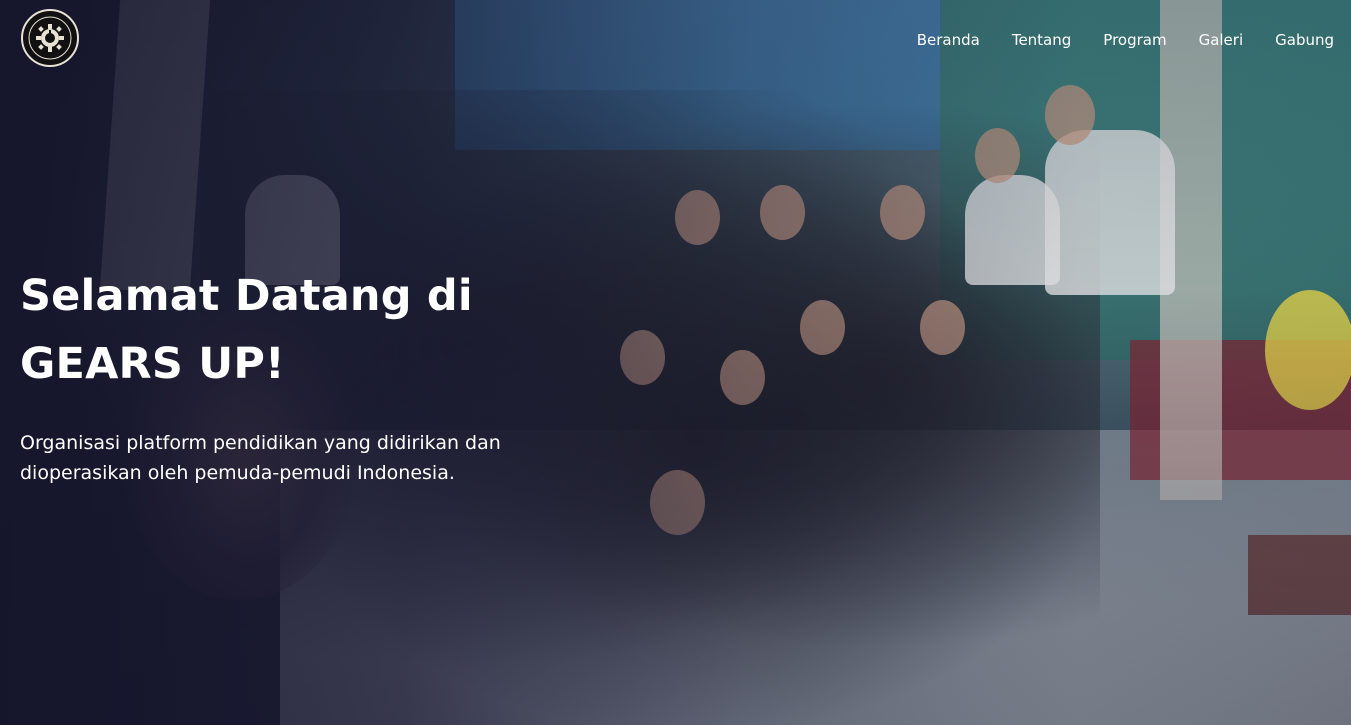 The width and height of the screenshot is (1351, 725). I want to click on nav-link-gabung: Gabung, so click(1304, 40).